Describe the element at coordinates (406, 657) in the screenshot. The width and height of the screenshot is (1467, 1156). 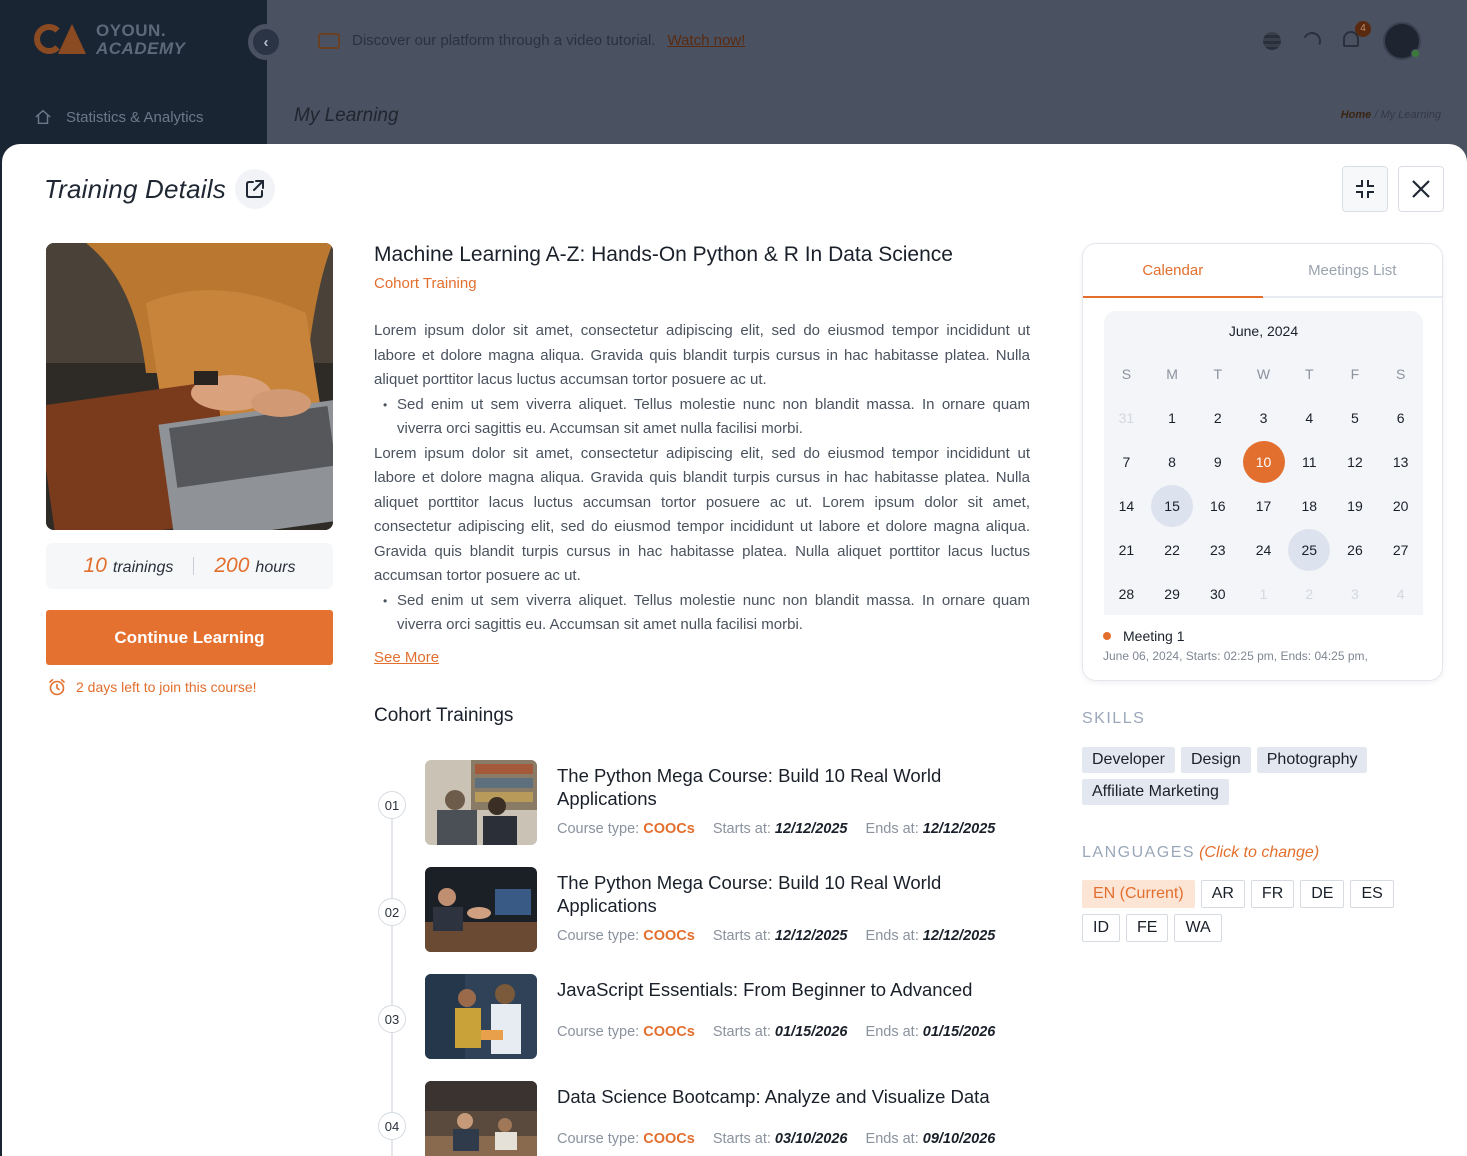
I see `see-more-link: See More` at that location.